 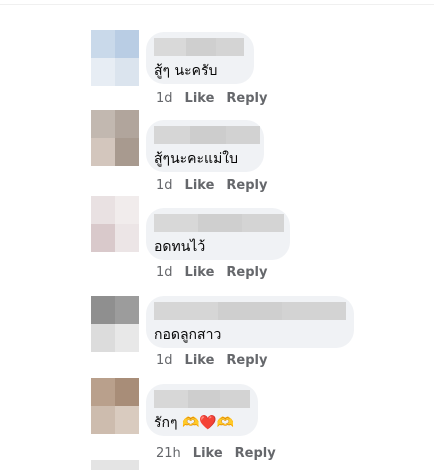 I want to click on comment-text: สู้ๆนะคะแม่ใบ, so click(x=196, y=159).